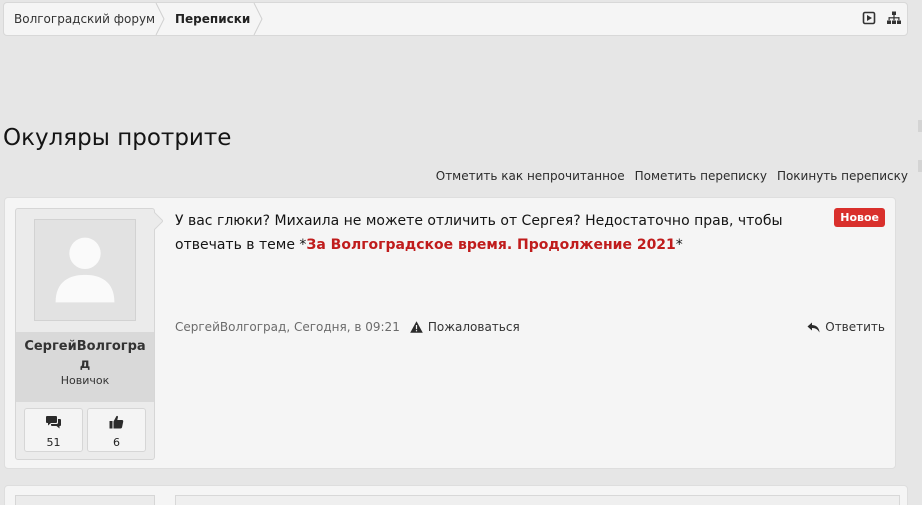  Describe the element at coordinates (881, 18) in the screenshot. I see `breadcrumb-tools` at that location.